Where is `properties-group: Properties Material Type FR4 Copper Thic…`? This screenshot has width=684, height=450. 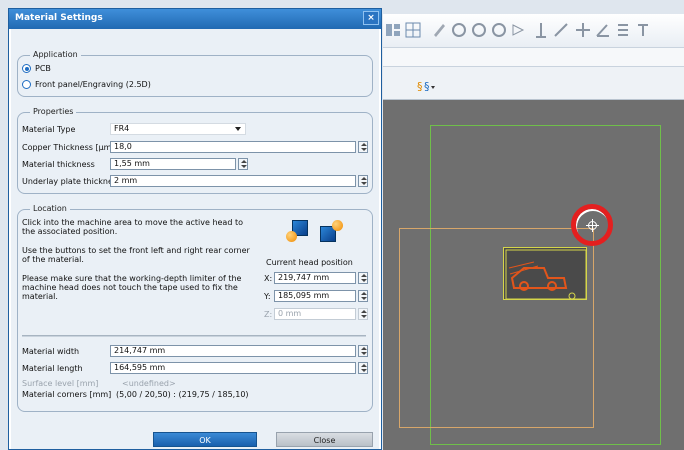 properties-group: Properties Material Type FR4 Copper Thic… is located at coordinates (195, 150).